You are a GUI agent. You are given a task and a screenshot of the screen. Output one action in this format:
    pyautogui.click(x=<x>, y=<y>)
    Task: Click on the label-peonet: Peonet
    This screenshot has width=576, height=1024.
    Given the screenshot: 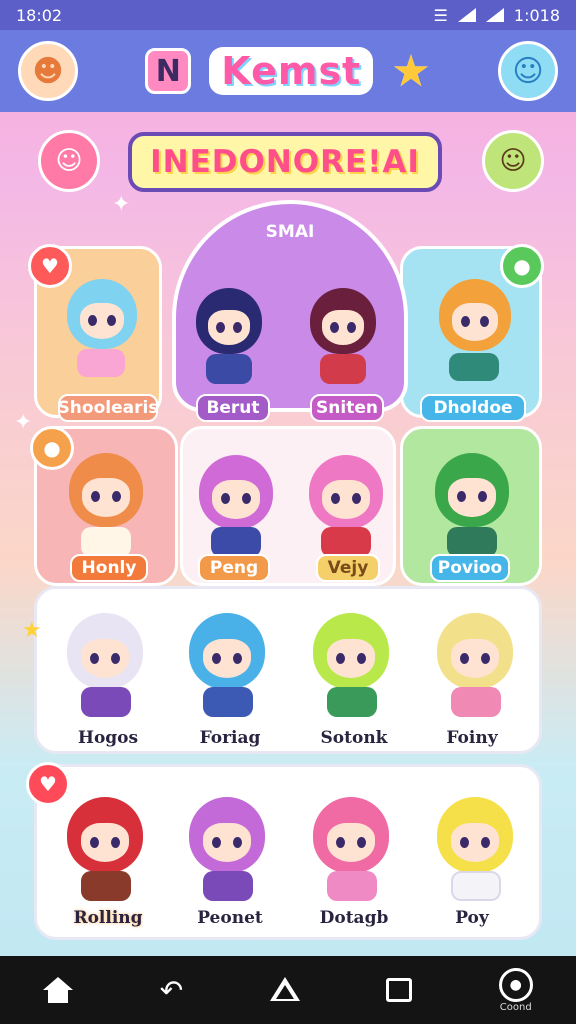 What is the action you would take?
    pyautogui.click(x=230, y=918)
    